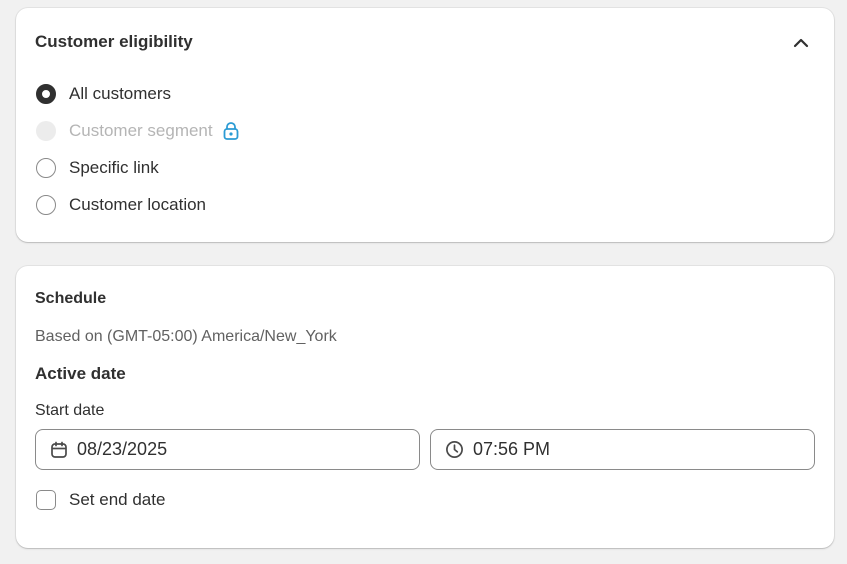 Image resolution: width=847 pixels, height=564 pixels. Describe the element at coordinates (186, 336) in the screenshot. I see `timezone-text: Based on (GMT-05:00) America/New_York` at that location.